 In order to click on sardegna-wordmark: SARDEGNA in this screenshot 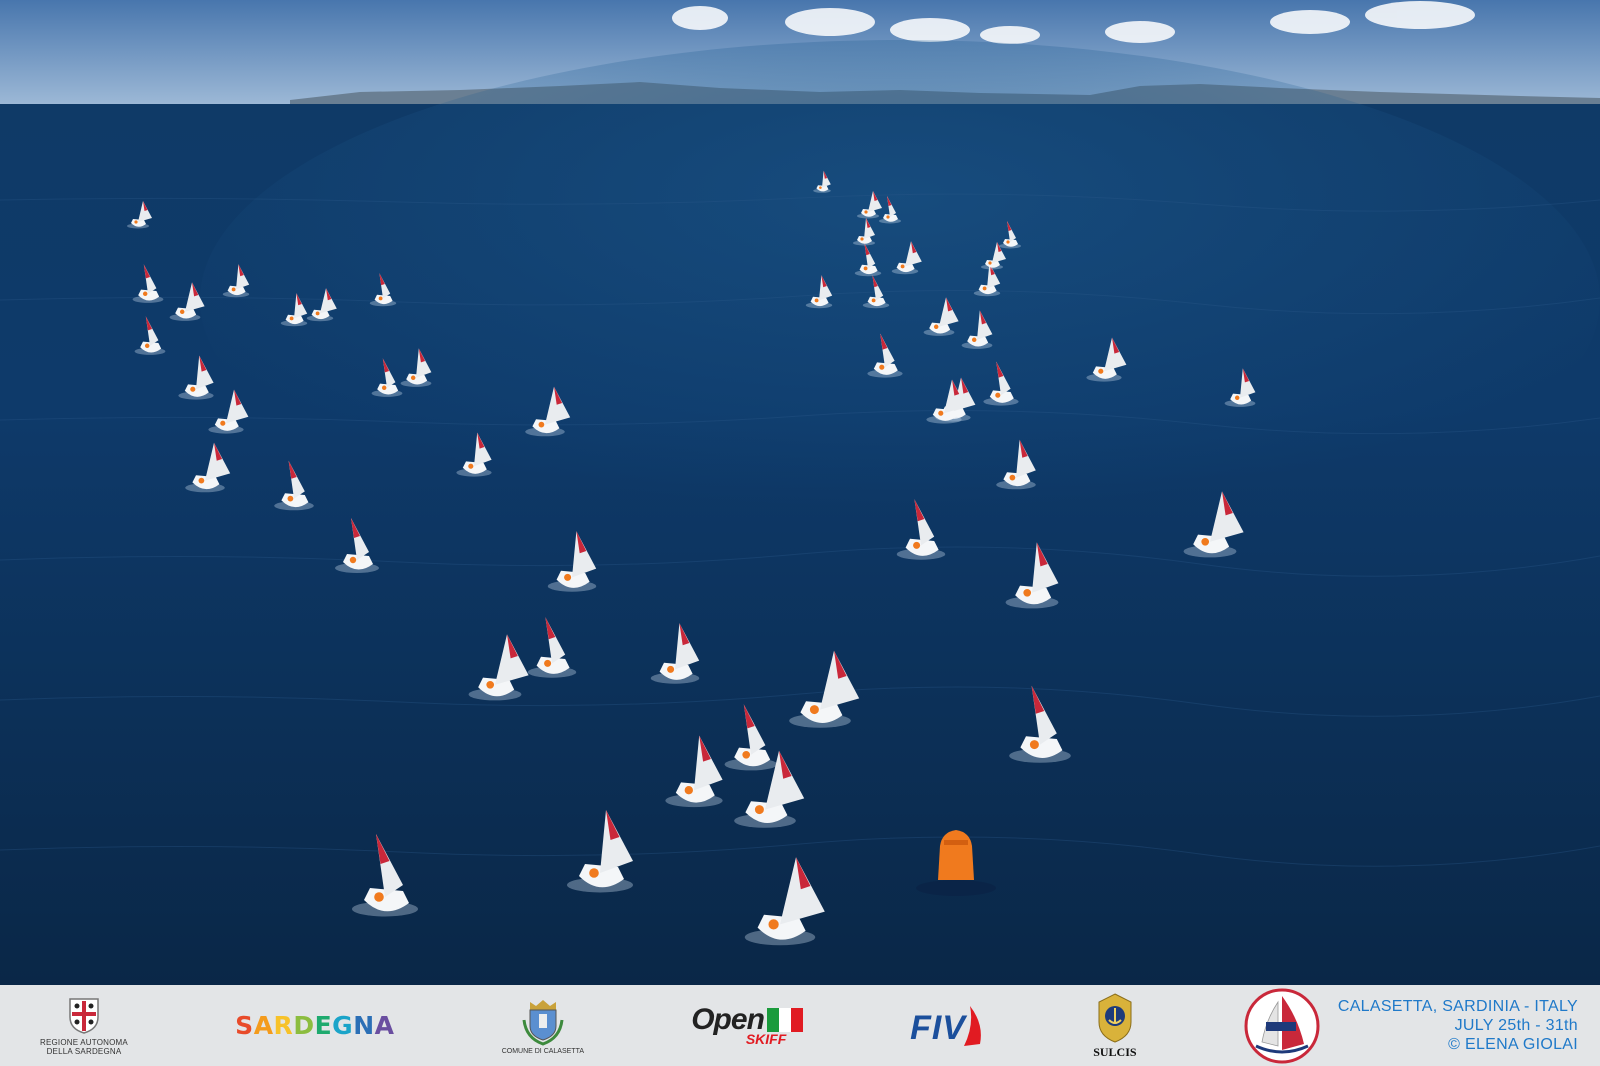, I will do `click(315, 1025)`.